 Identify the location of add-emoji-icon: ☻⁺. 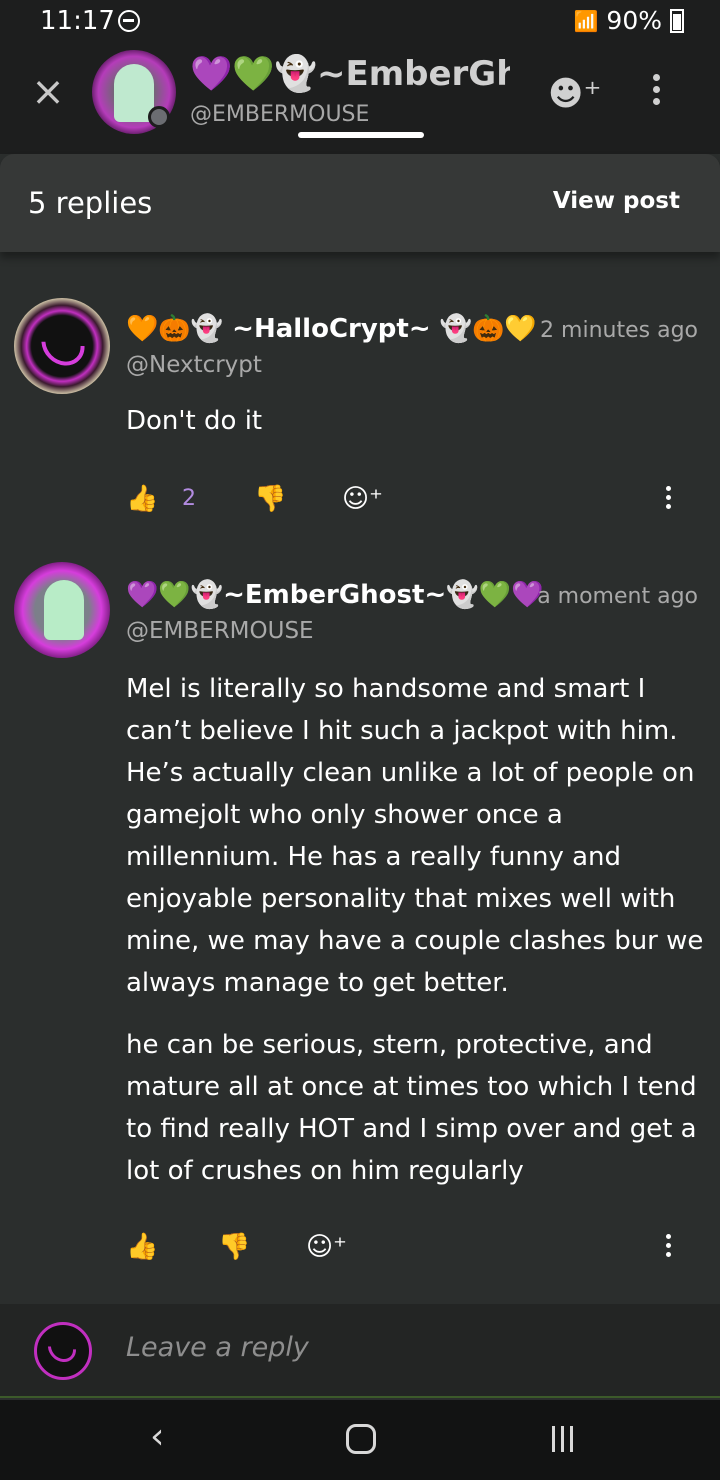
(574, 94).